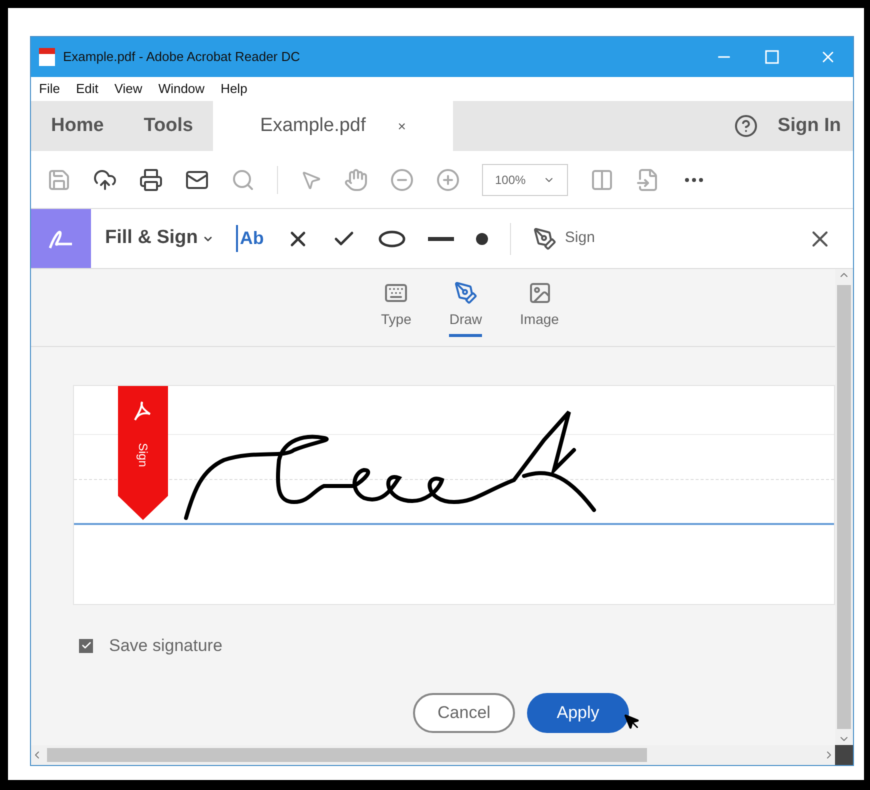 The height and width of the screenshot is (790, 870). I want to click on menu-item: Edit, so click(87, 89).